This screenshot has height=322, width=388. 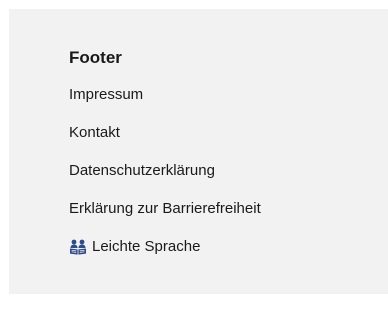 I want to click on list-item: Impressum, so click(x=165, y=95).